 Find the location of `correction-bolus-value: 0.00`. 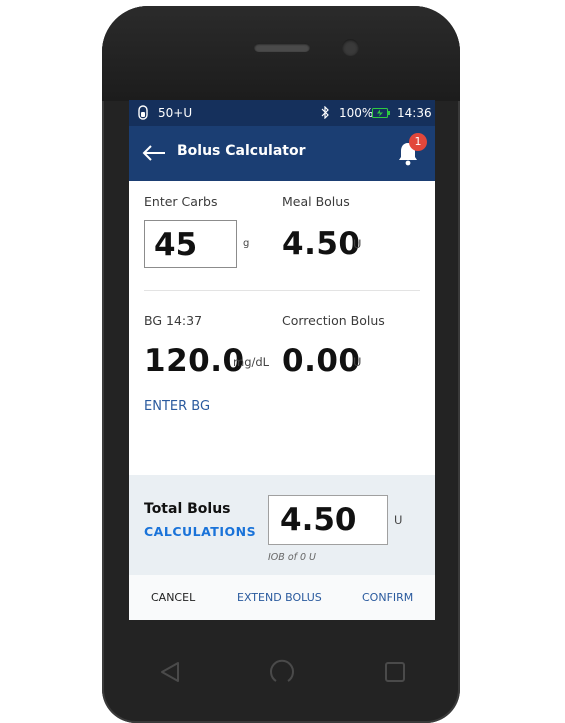

correction-bolus-value: 0.00 is located at coordinates (321, 361).